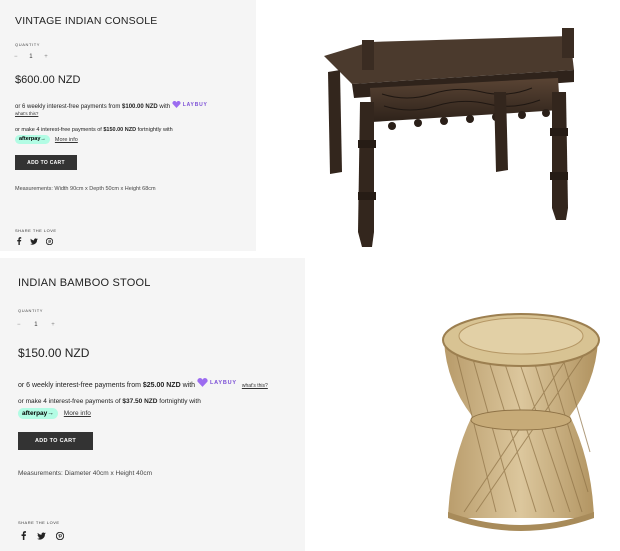  I want to click on product-title: VINTAGE INDIAN CONSOLE, so click(86, 21).